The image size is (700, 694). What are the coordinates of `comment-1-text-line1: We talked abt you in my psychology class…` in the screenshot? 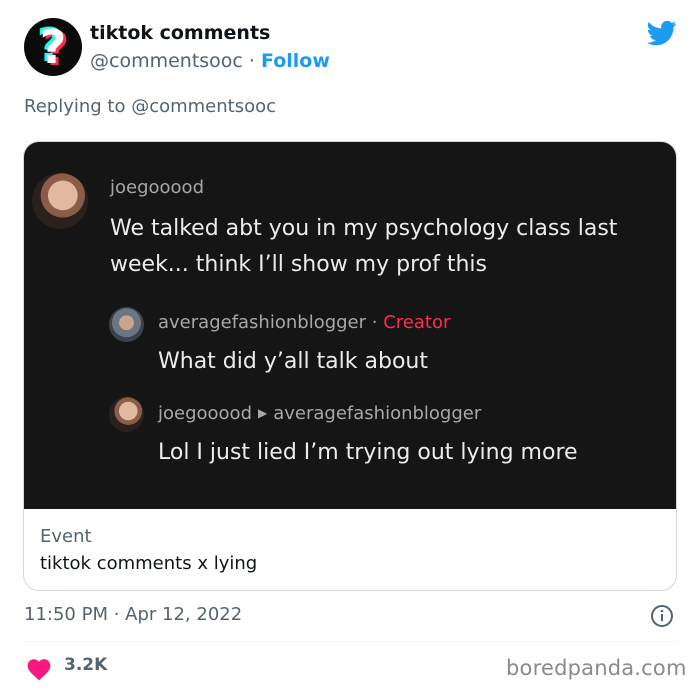 It's located at (364, 228).